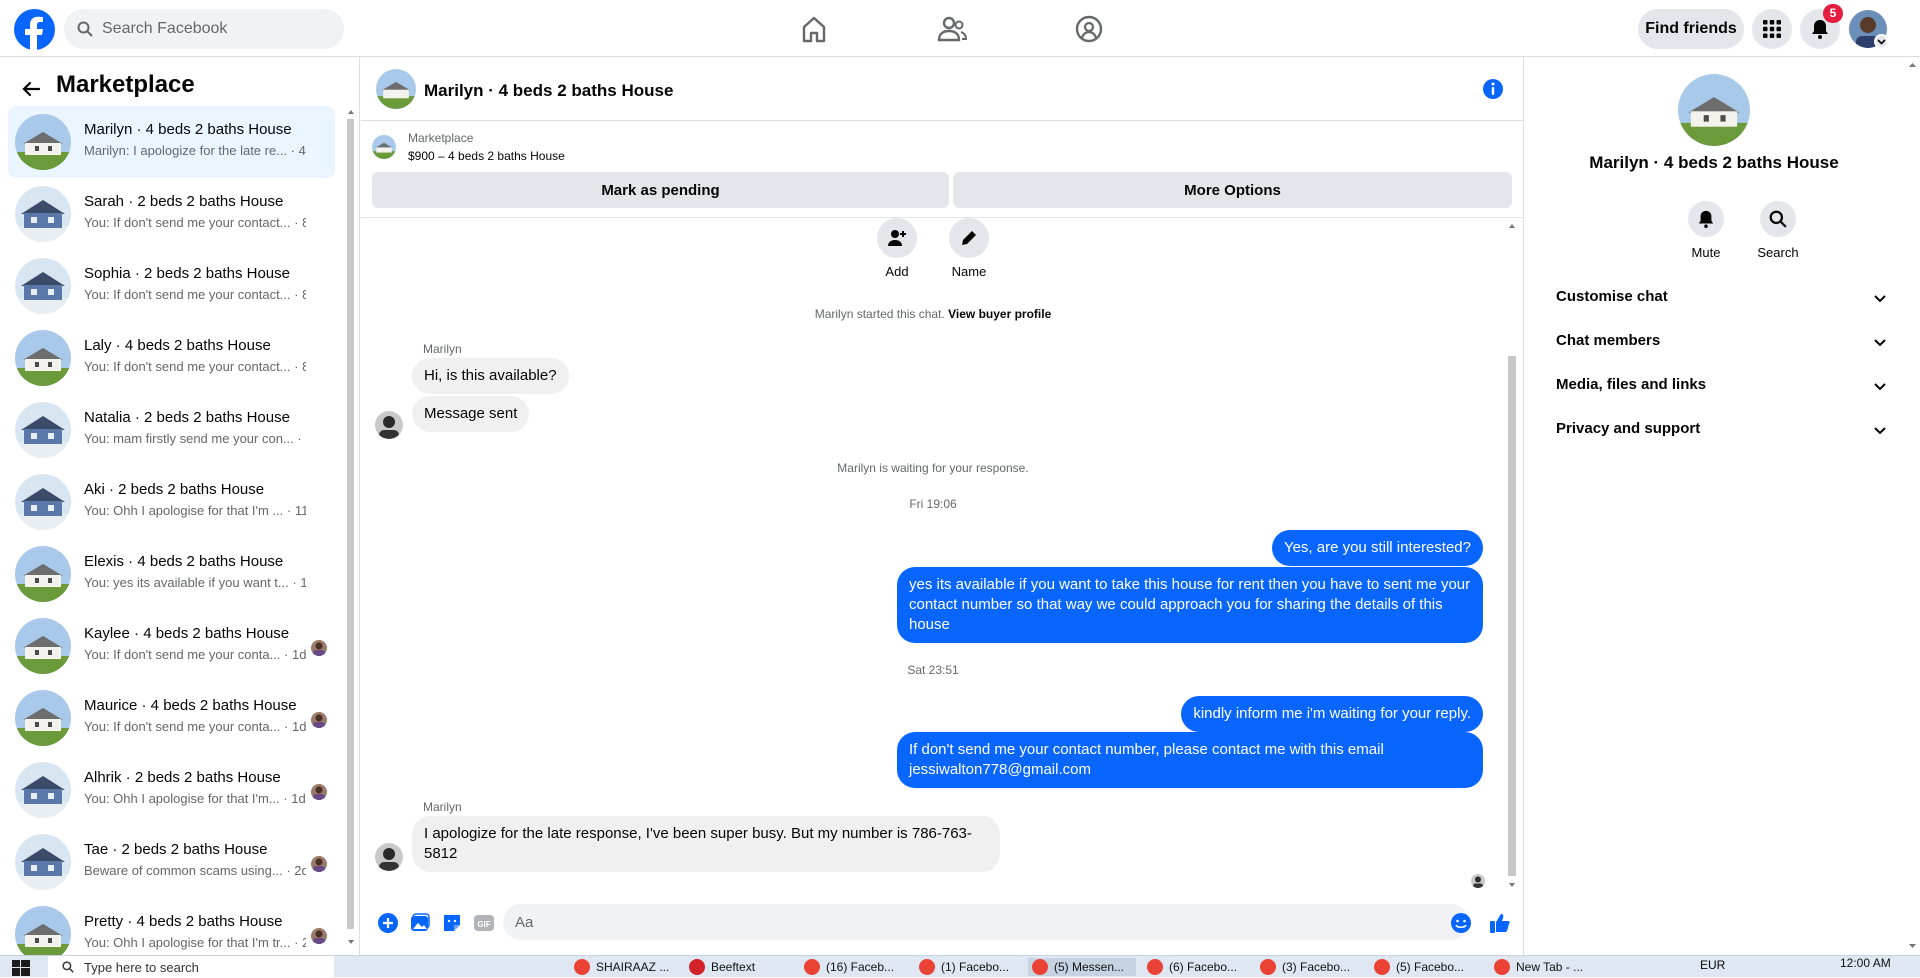 The height and width of the screenshot is (978, 1920). Describe the element at coordinates (933, 504) in the screenshot. I see `timestamp: Fri 19:06` at that location.